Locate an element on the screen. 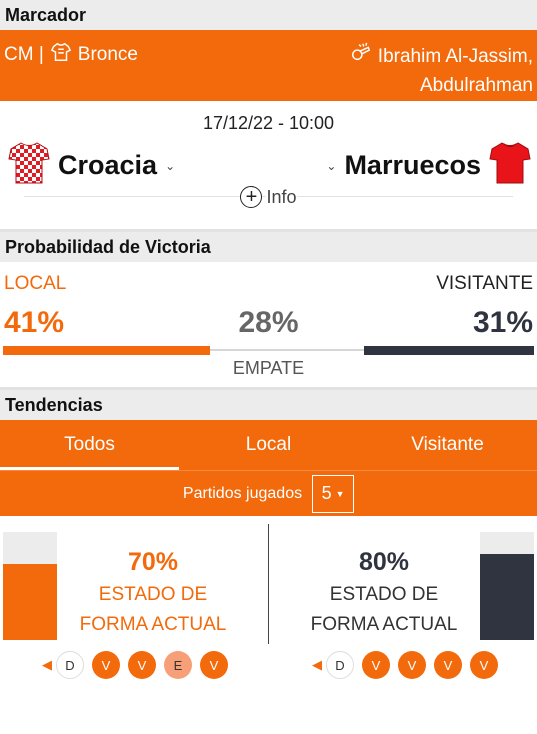  info-toggle: + Info is located at coordinates (268, 197).